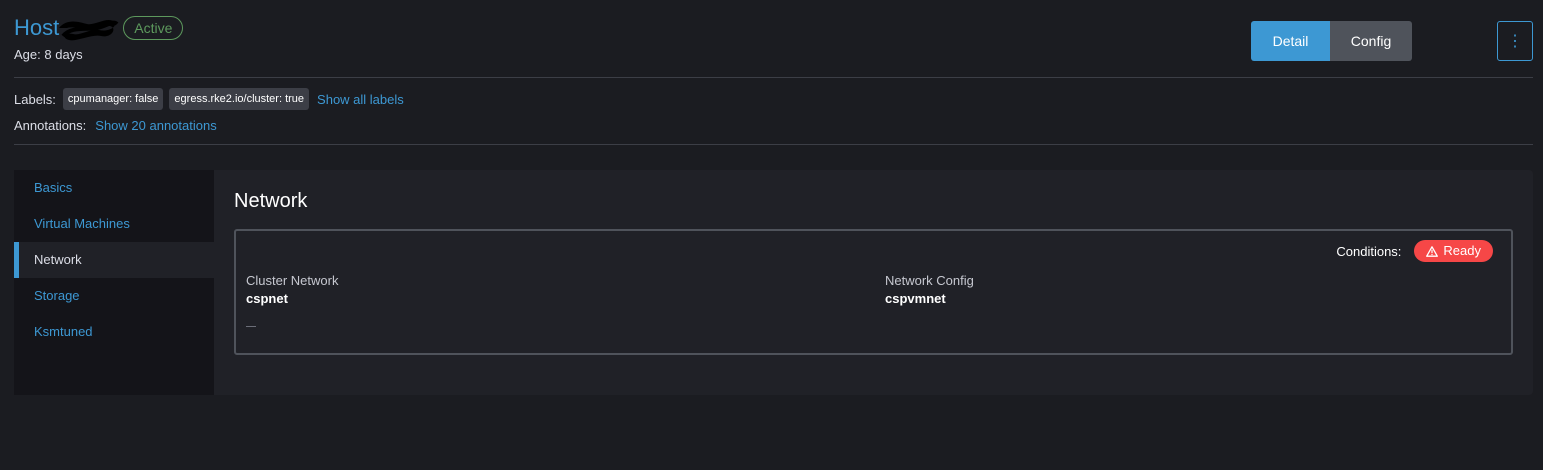 The width and height of the screenshot is (1543, 470). Describe the element at coordinates (360, 99) in the screenshot. I see `show-all-labels-link: Show all labels` at that location.